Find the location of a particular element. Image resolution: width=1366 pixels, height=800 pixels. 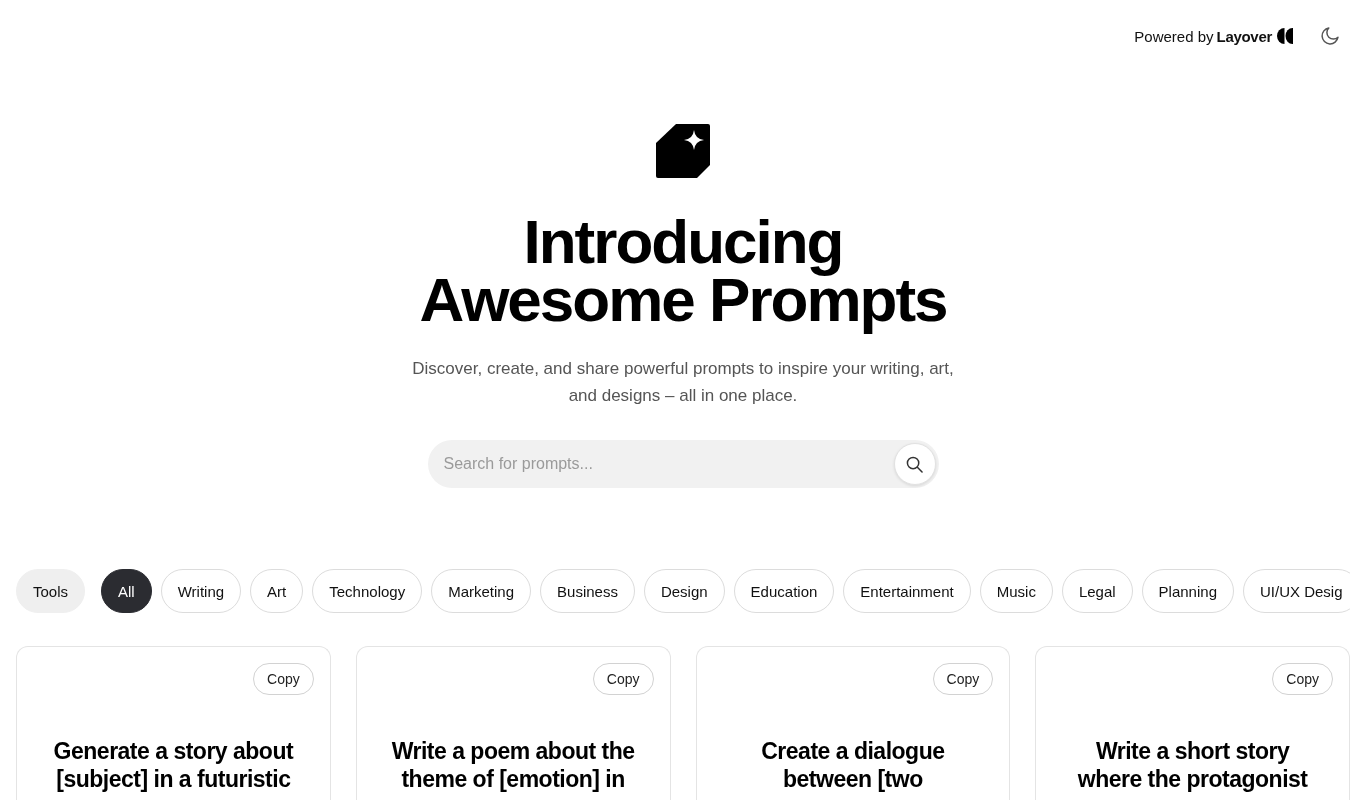

category-chip: Art is located at coordinates (277, 591).